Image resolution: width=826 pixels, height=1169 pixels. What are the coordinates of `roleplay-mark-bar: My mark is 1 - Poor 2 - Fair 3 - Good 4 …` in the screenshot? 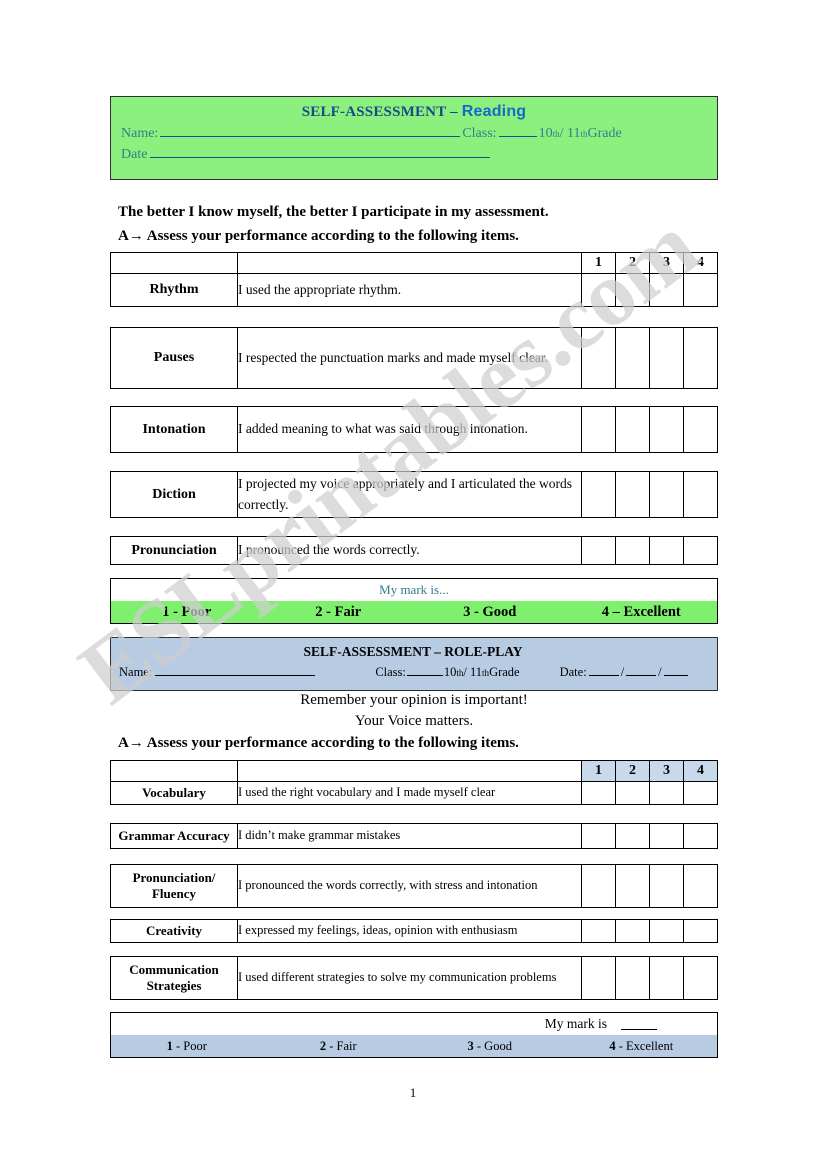 It's located at (414, 1035).